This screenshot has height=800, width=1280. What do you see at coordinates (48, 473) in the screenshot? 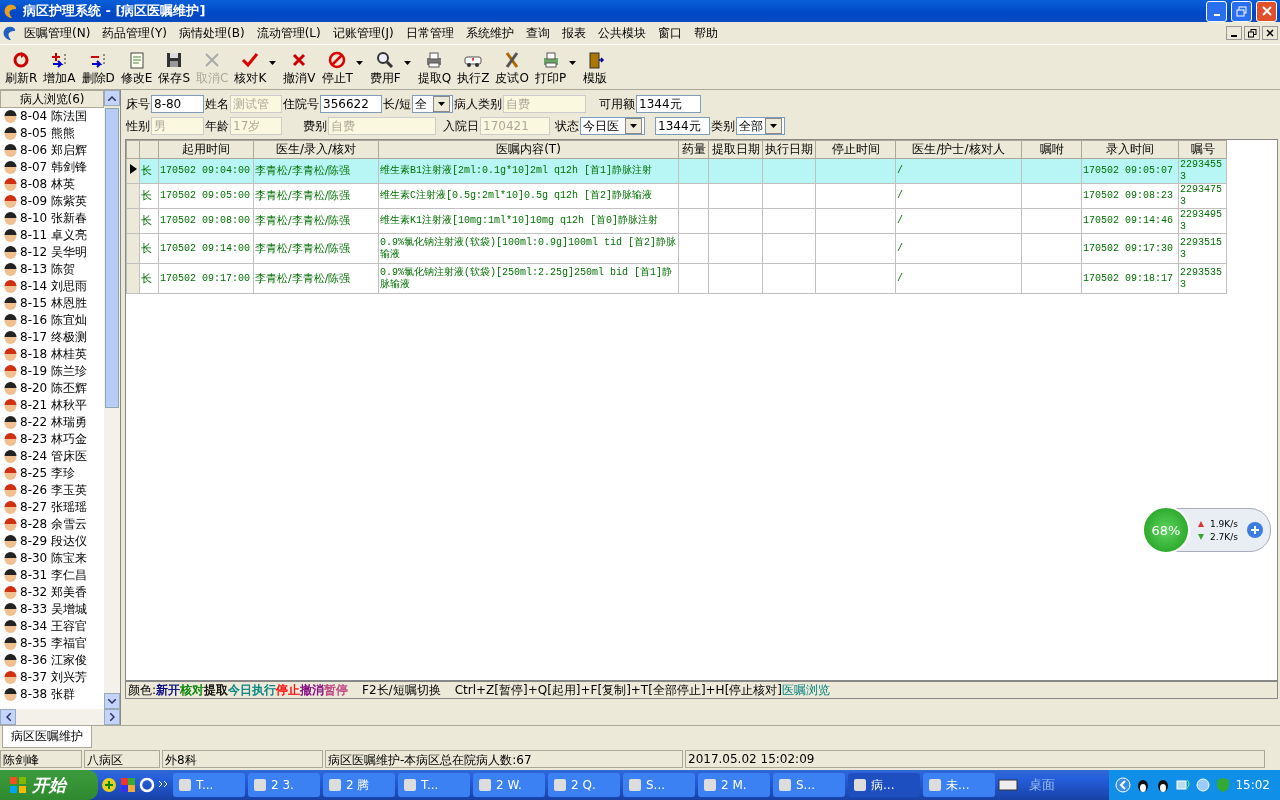
I see `patient-item: 8-25 李珍` at bounding box center [48, 473].